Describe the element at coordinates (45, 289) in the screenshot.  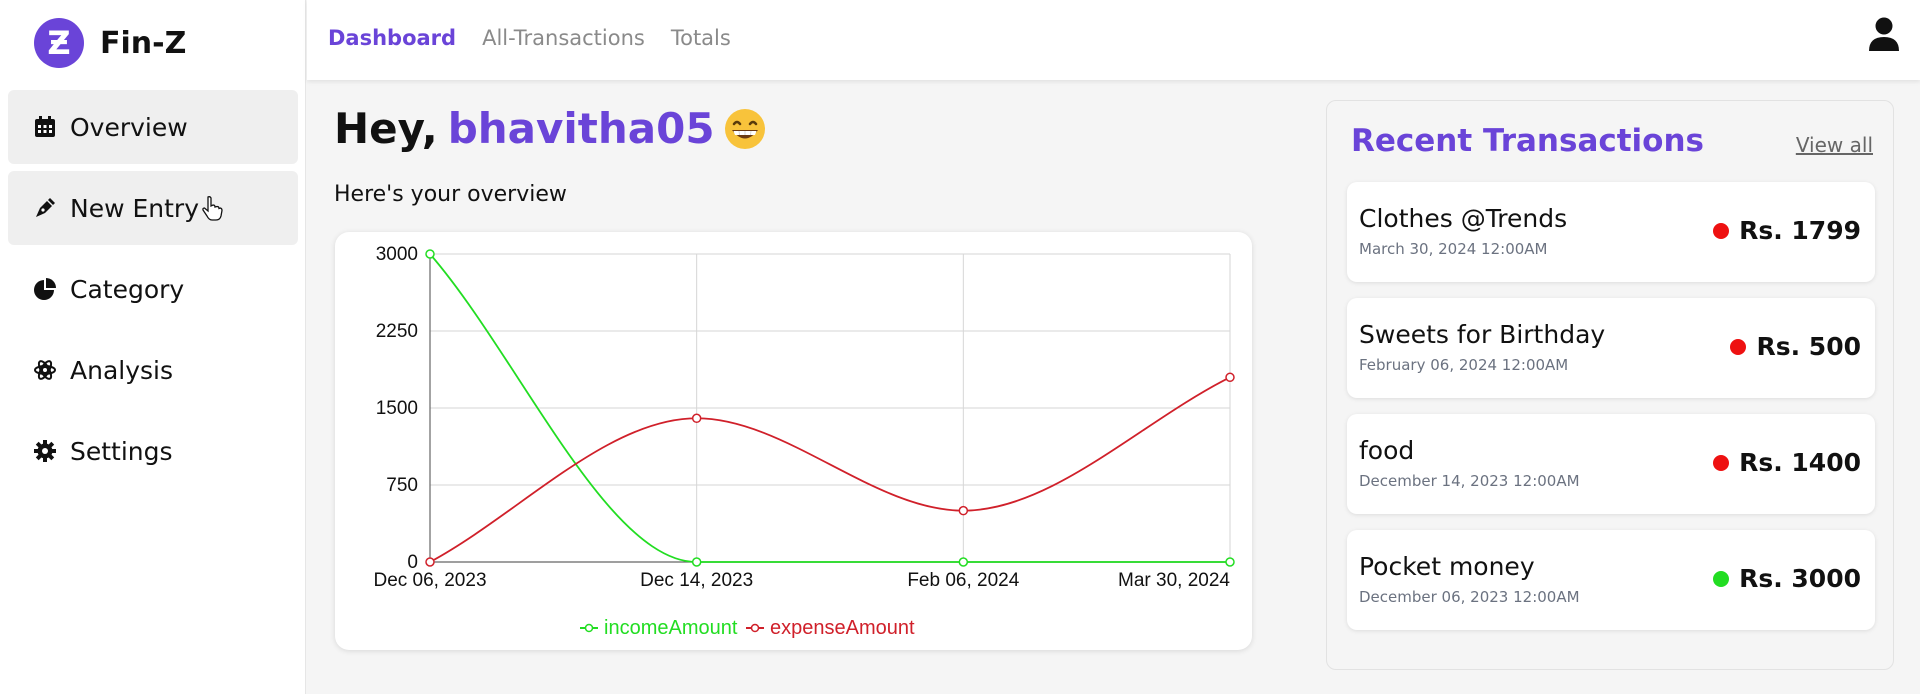
I see `pie-chart-icon` at that location.